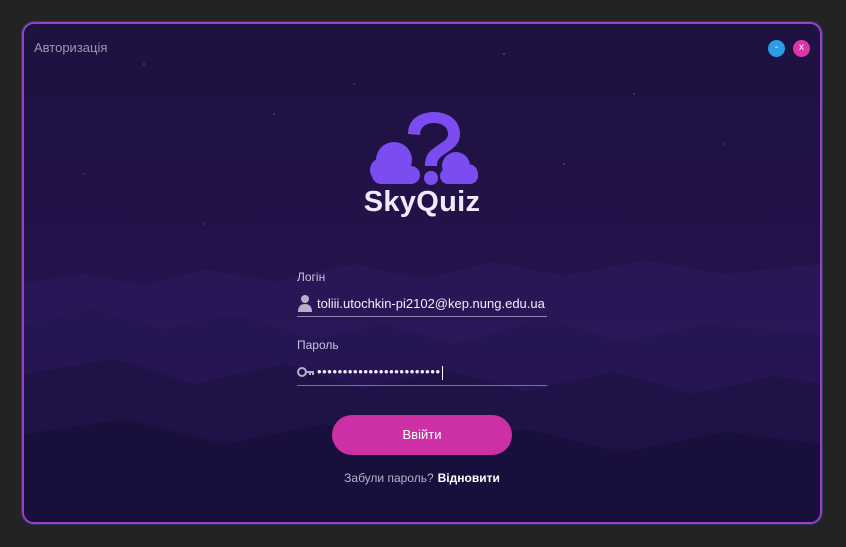 The width and height of the screenshot is (846, 547). I want to click on key-icon, so click(305, 372).